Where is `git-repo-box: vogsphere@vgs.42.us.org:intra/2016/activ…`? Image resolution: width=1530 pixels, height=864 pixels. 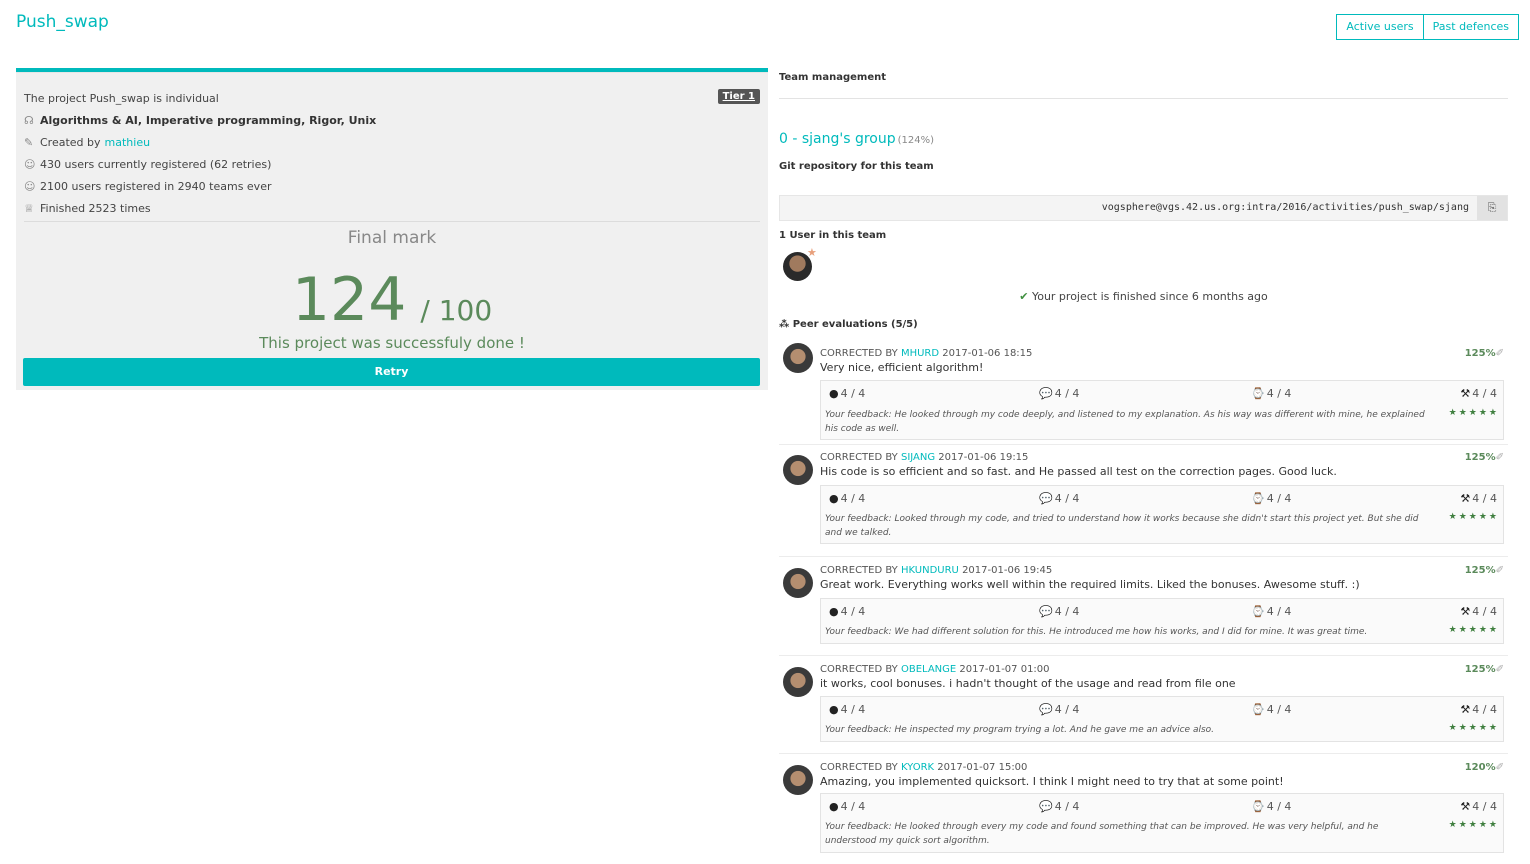
git-repo-box: vogsphere@vgs.42.us.org:intra/2016/activ… is located at coordinates (1143, 208).